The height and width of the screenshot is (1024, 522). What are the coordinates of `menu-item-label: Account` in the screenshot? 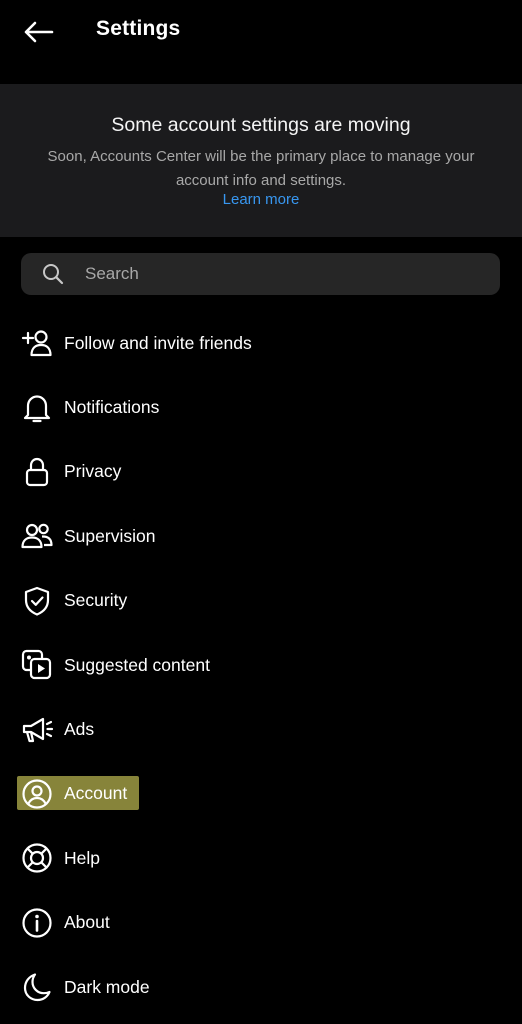 It's located at (96, 793).